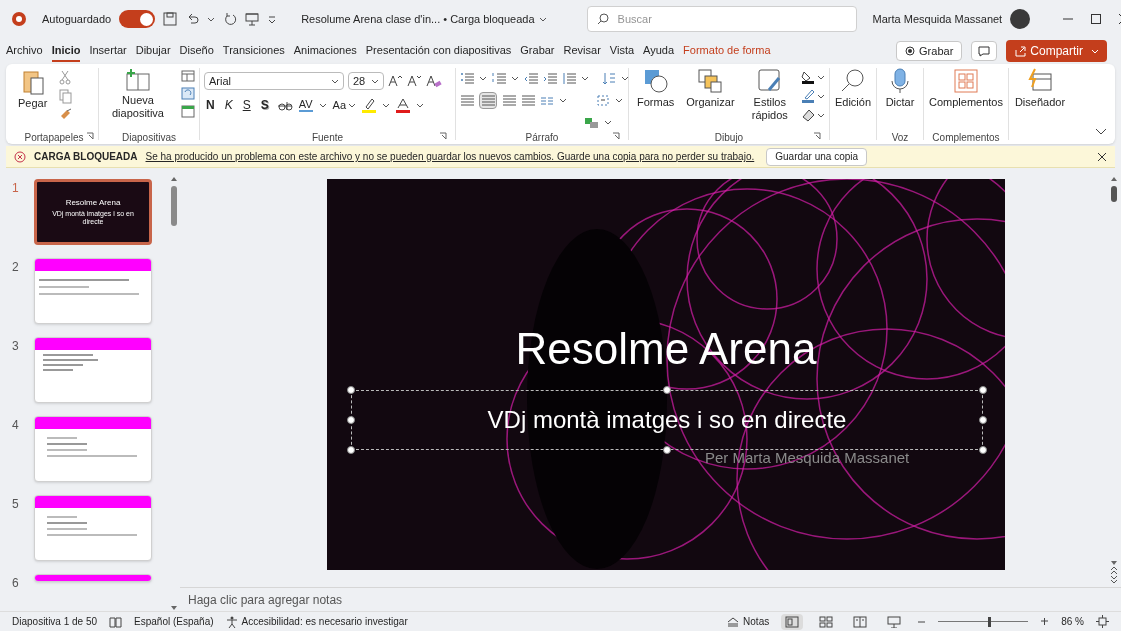 This screenshot has height=631, width=1121. What do you see at coordinates (659, 51) in the screenshot?
I see `ribbon-tab: Ayuda` at bounding box center [659, 51].